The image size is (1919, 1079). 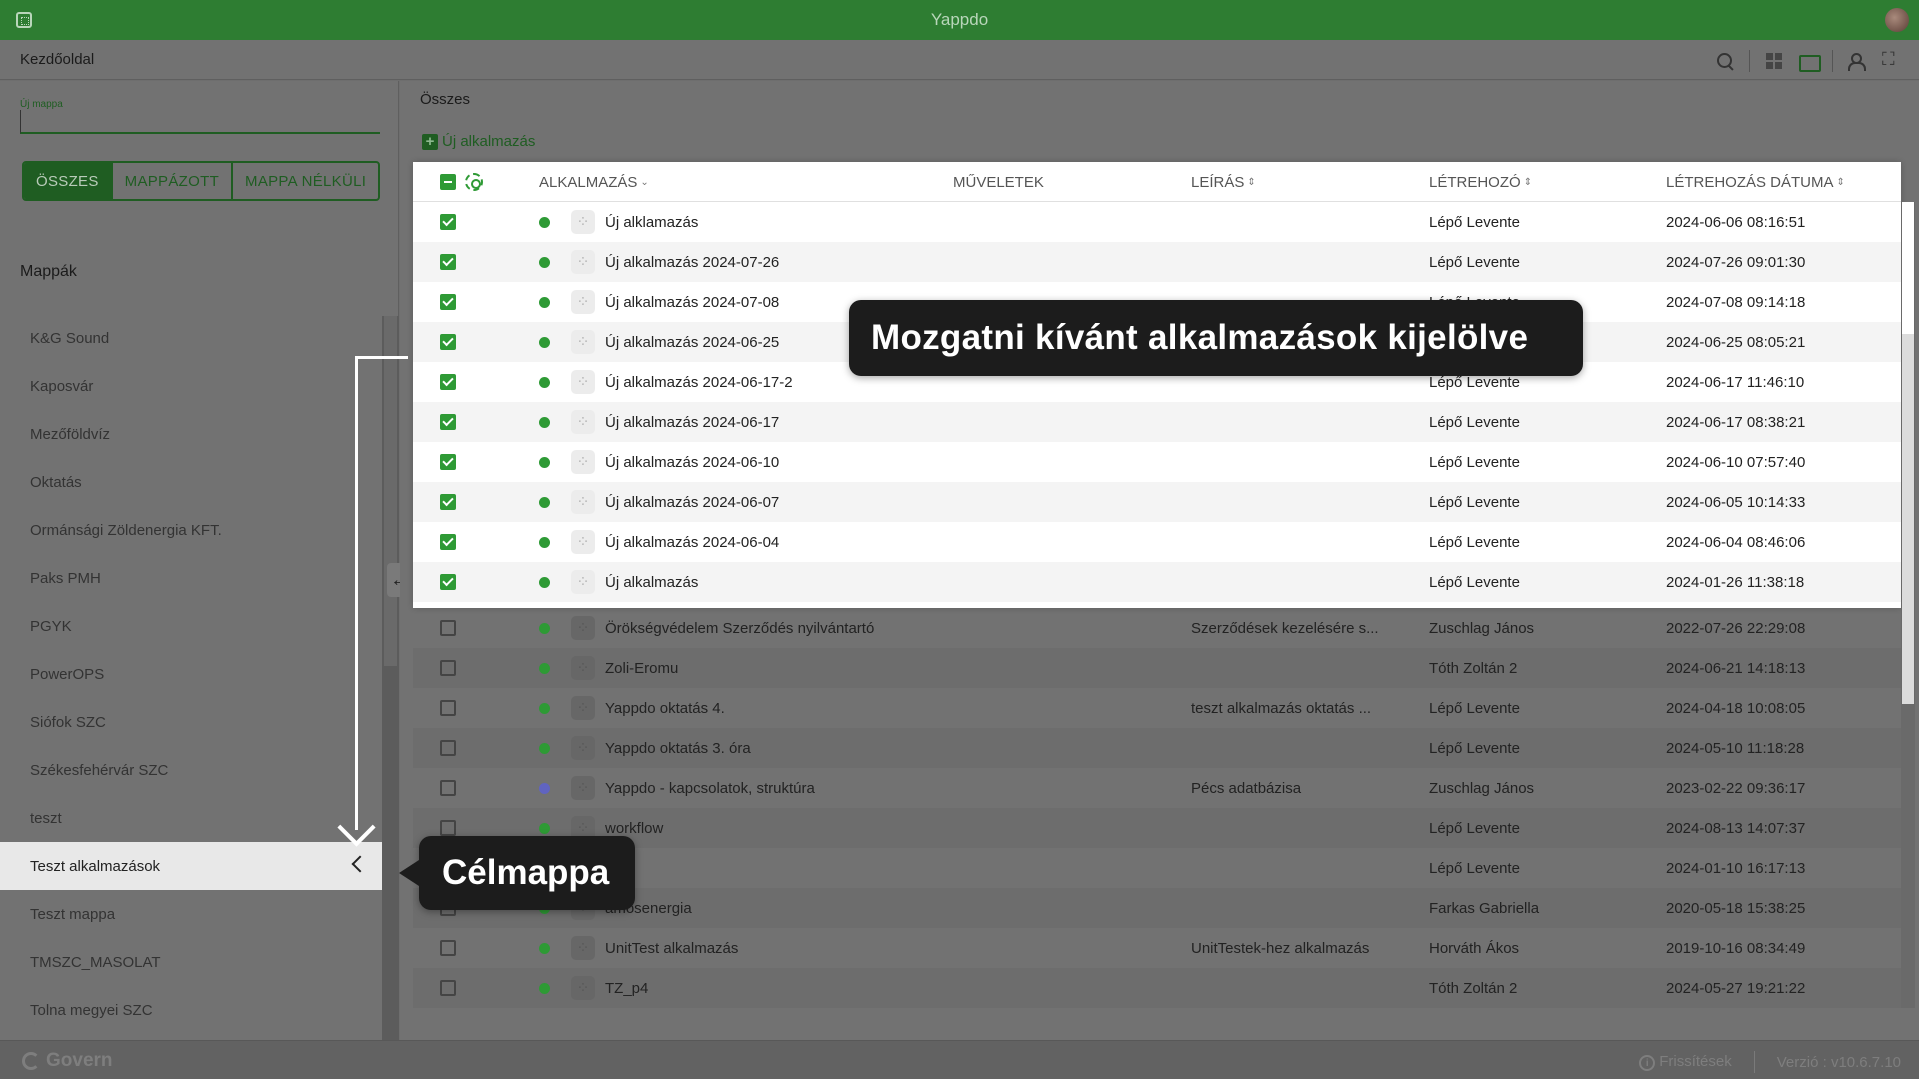 What do you see at coordinates (191, 722) in the screenshot?
I see `folder-item: Siófok SZC` at bounding box center [191, 722].